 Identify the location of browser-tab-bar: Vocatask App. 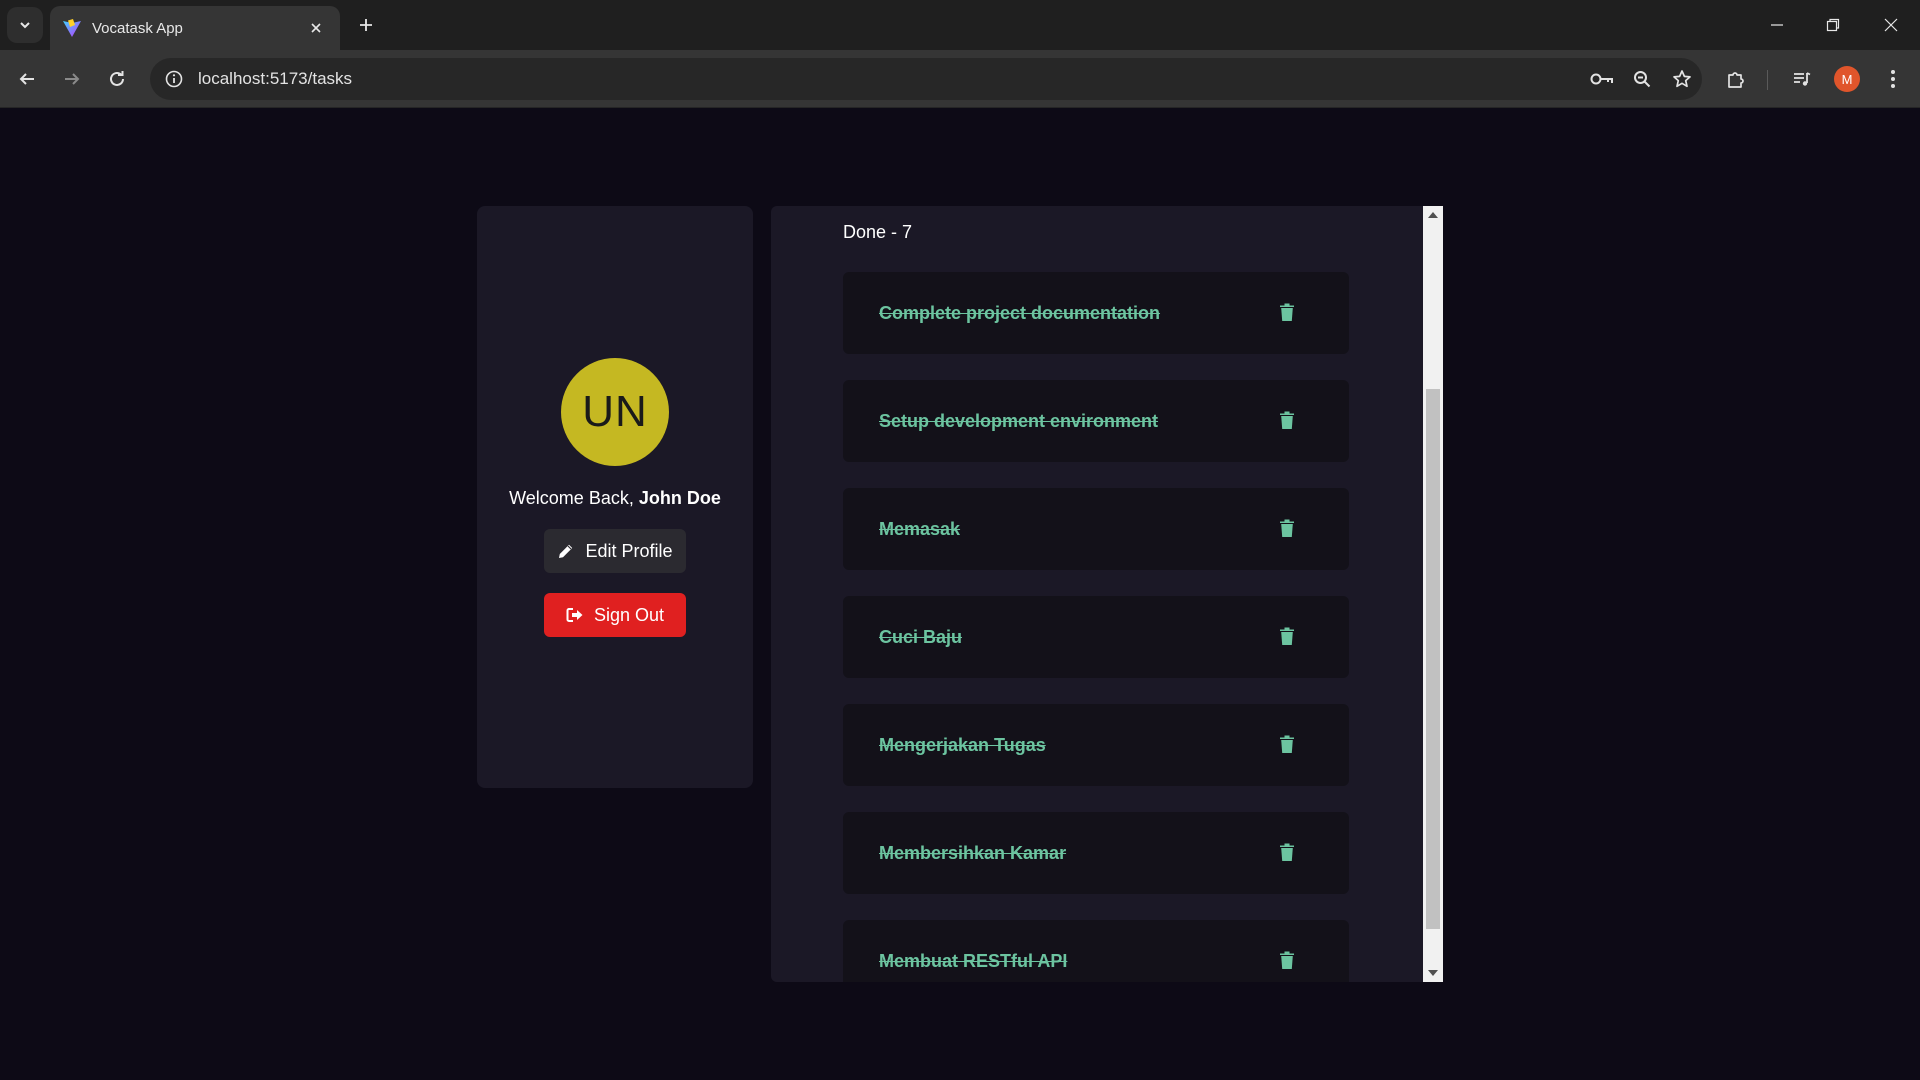
(960, 25).